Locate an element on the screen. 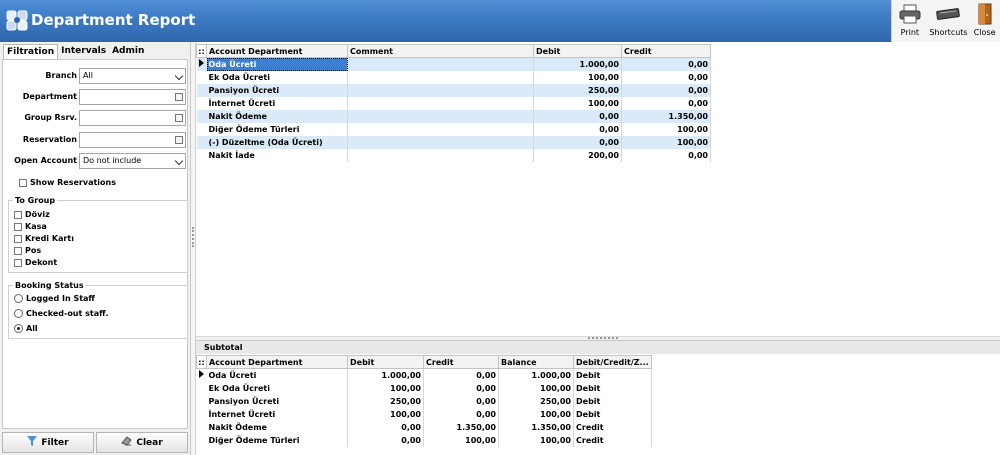 The height and width of the screenshot is (455, 1000). radio-logged-in: Logged In Staff is located at coordinates (54, 298).